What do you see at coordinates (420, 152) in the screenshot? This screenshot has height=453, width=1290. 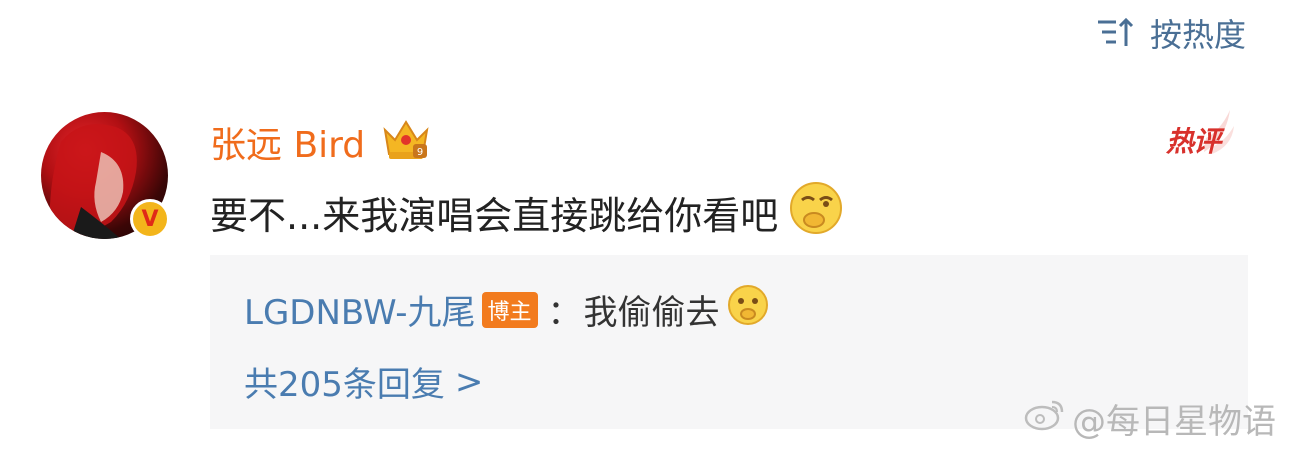 I see `svg-text: 9` at bounding box center [420, 152].